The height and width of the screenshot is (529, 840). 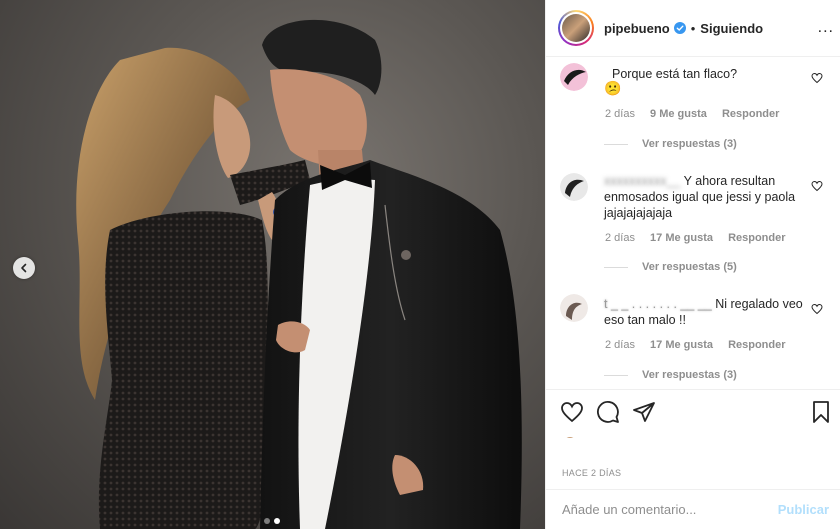 What do you see at coordinates (821, 412) in the screenshot?
I see `save-bookmark-icon` at bounding box center [821, 412].